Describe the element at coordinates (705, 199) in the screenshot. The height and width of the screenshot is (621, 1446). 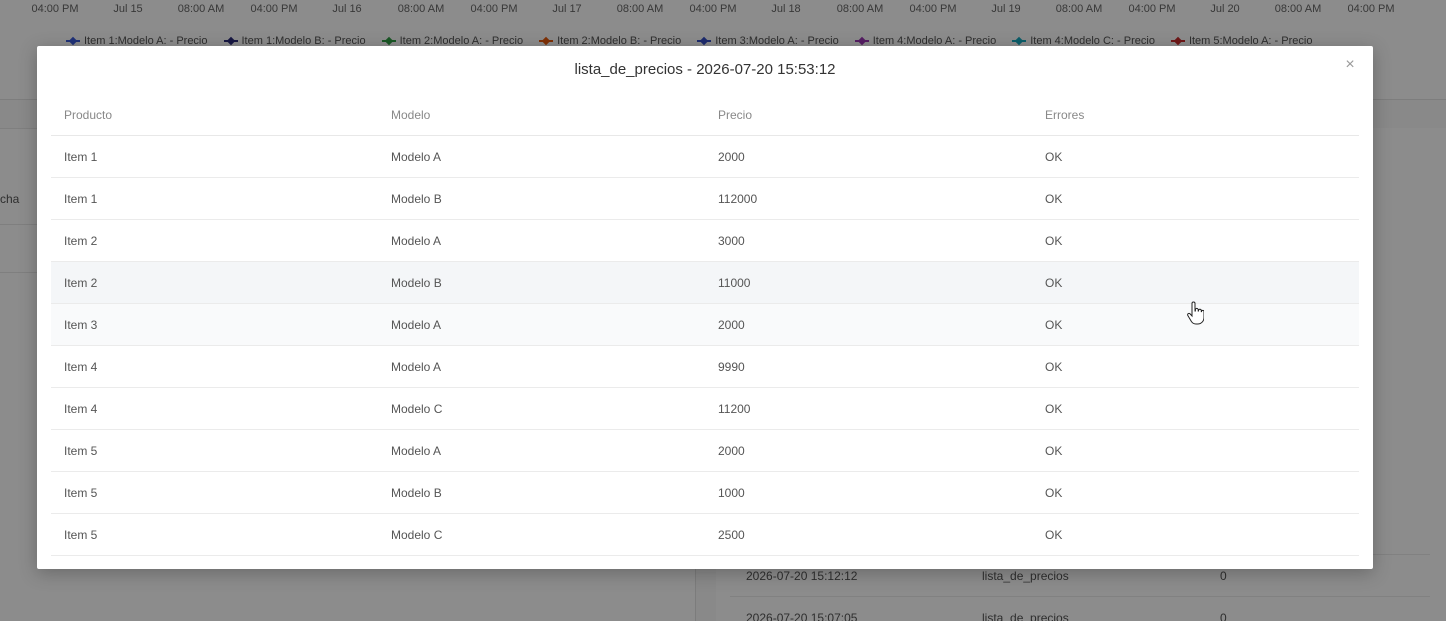
I see `table-row: Item 1 Modelo B 112000 OK` at that location.